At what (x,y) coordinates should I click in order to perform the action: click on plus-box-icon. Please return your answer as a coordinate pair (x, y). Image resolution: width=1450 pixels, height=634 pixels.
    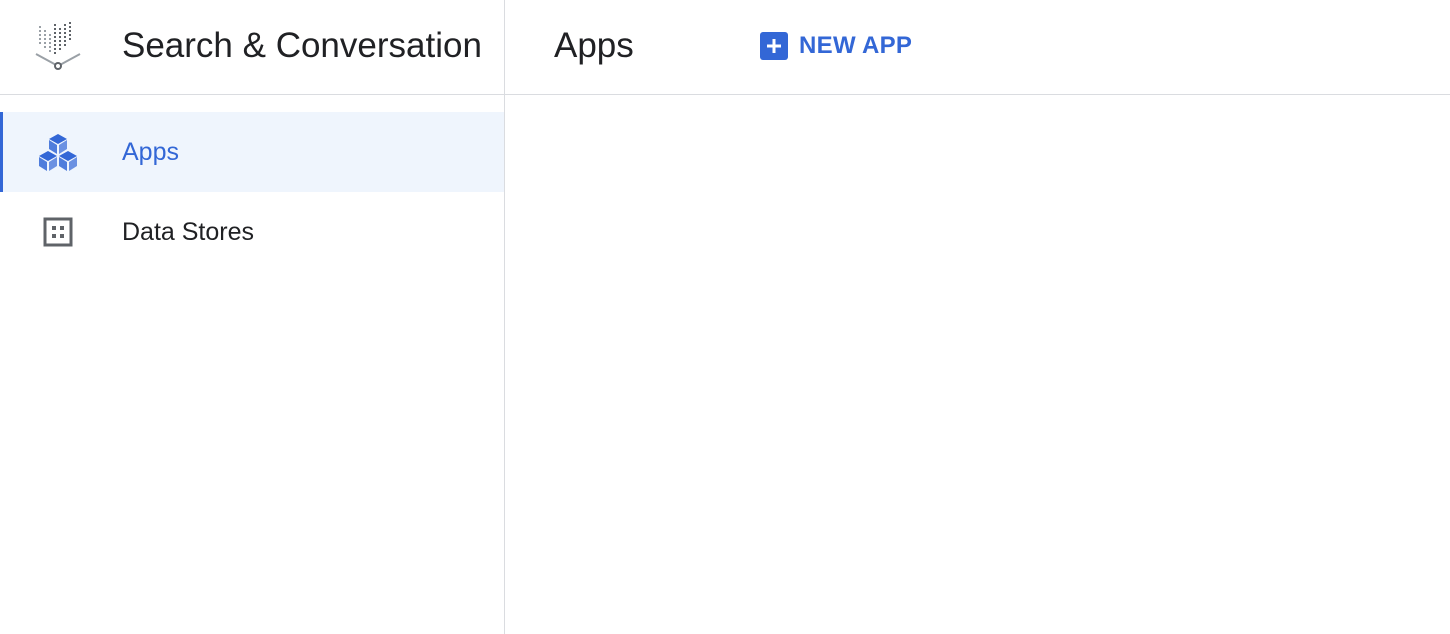
    Looking at the image, I should click on (774, 46).